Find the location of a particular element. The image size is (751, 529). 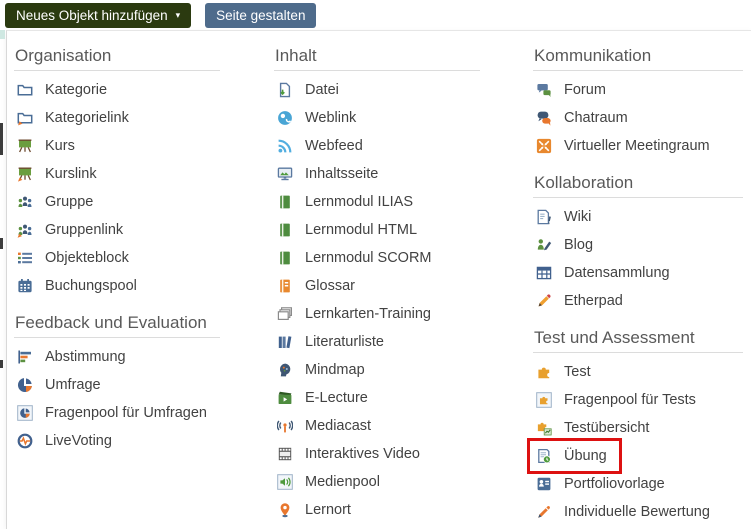

menu-item-datei: Datei is located at coordinates (377, 90).